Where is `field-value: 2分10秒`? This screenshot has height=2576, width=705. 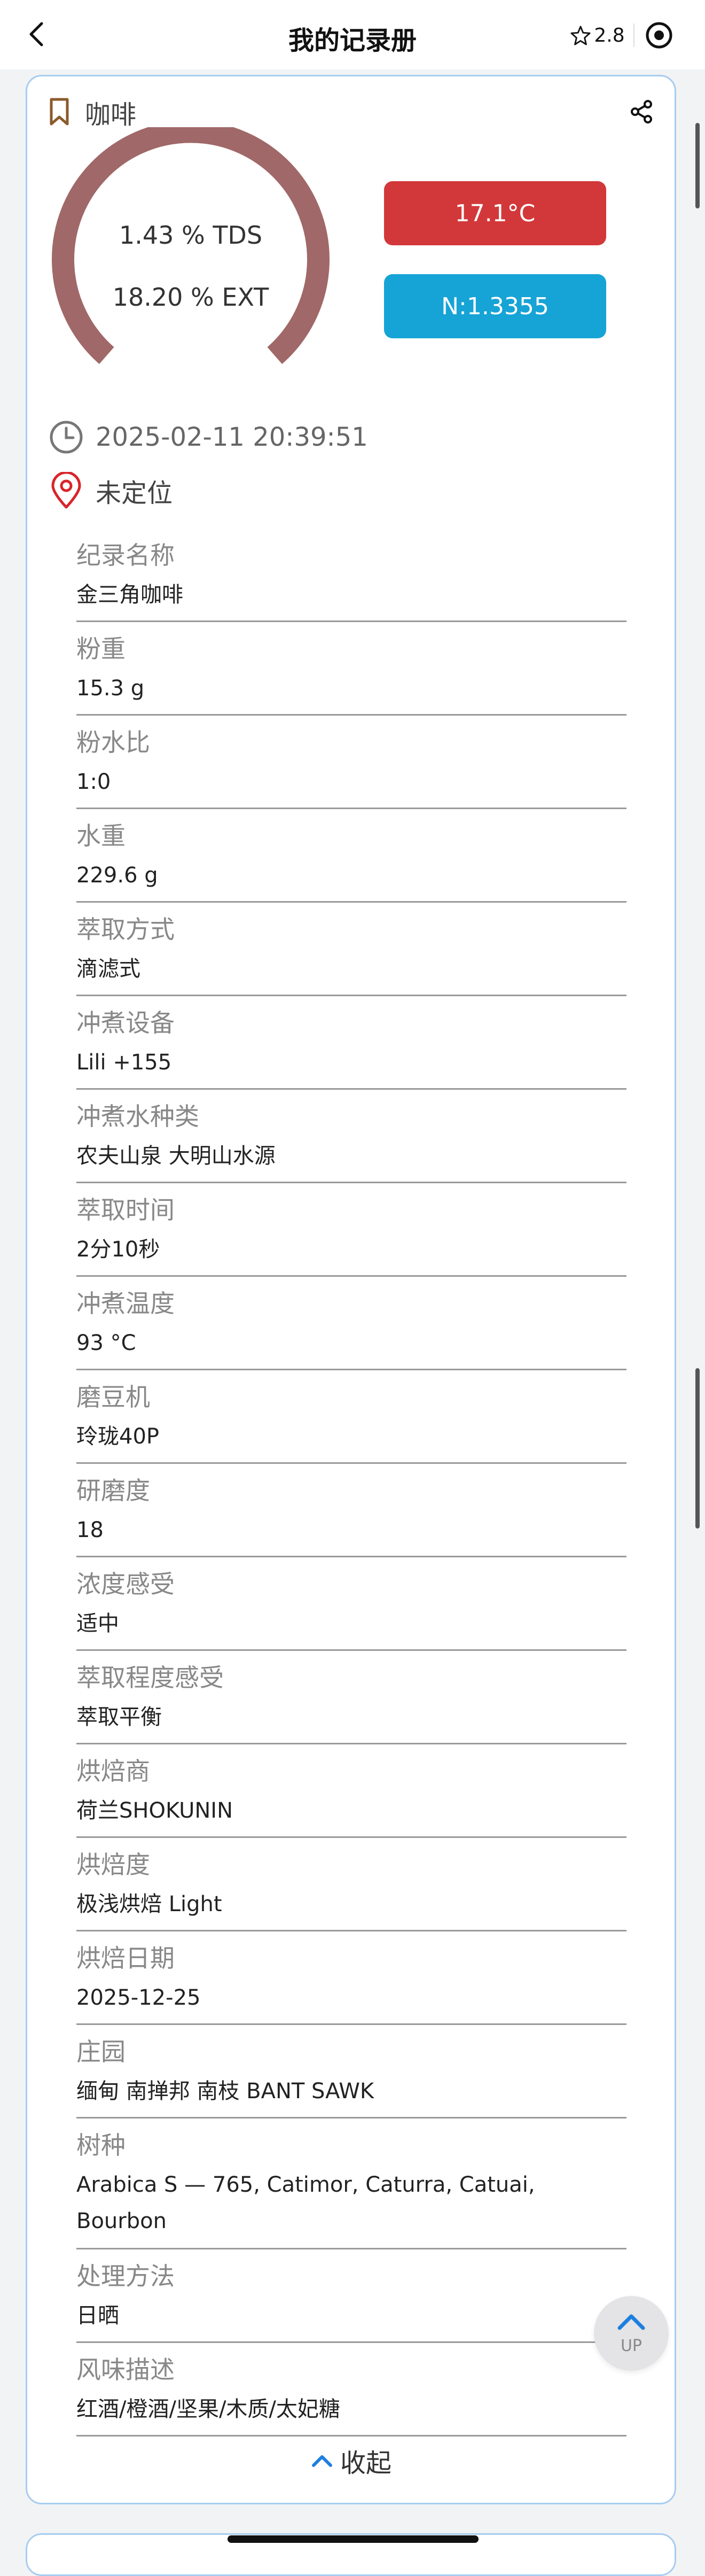 field-value: 2分10秒 is located at coordinates (118, 1249).